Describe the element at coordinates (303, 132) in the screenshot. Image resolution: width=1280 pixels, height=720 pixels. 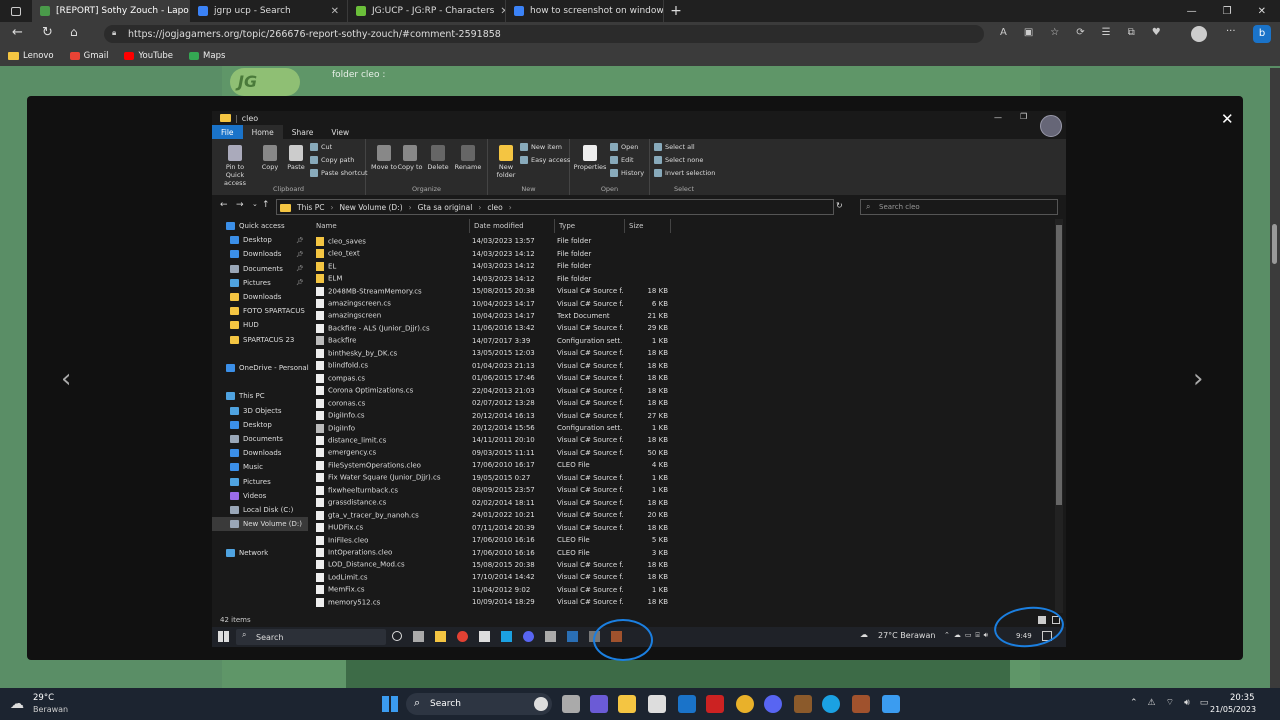
I see `ribbon-tab-share: Share` at that location.